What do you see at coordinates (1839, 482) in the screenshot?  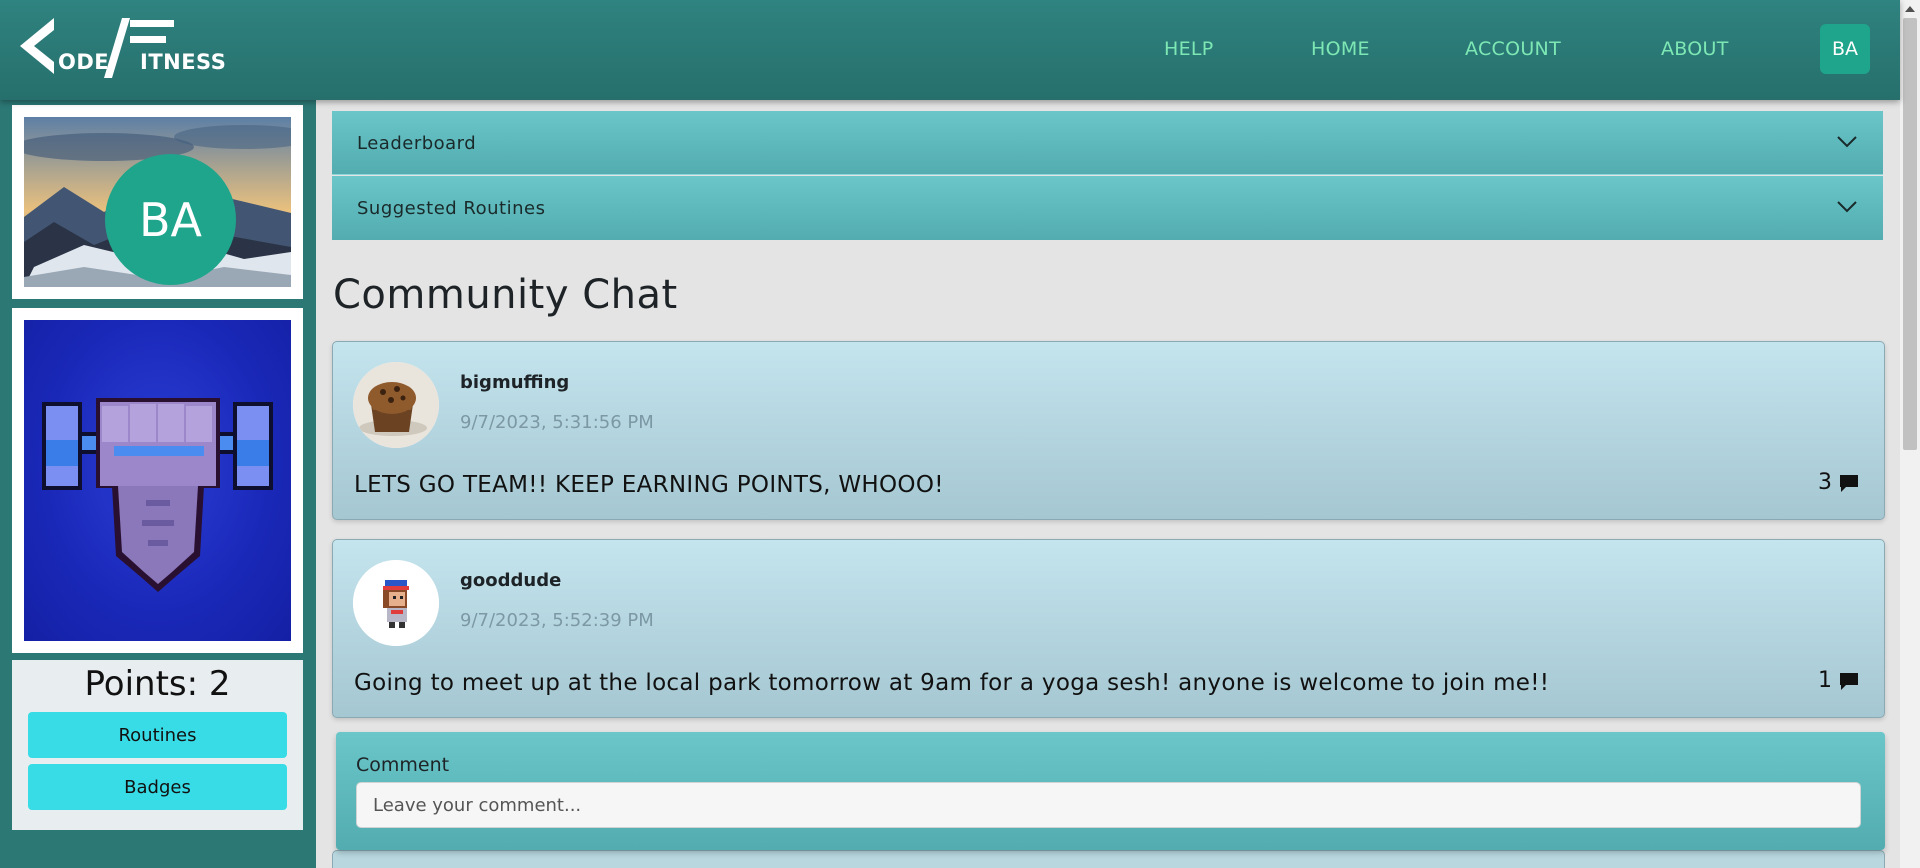 I see `comments-button: 3` at bounding box center [1839, 482].